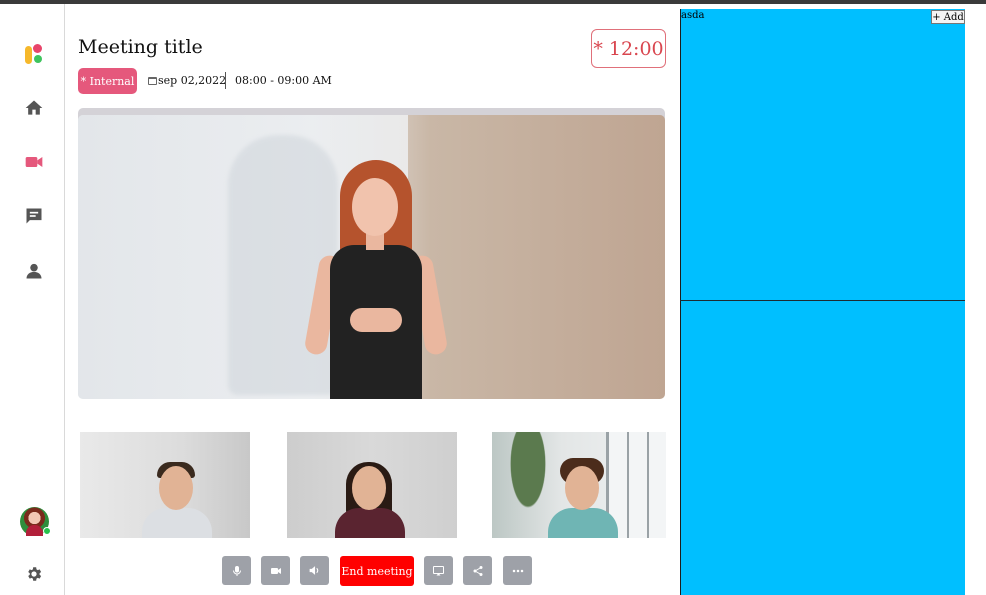 Image resolution: width=986 pixels, height=595 pixels. Describe the element at coordinates (628, 48) in the screenshot. I see `meeting-timer: * 12:00` at that location.